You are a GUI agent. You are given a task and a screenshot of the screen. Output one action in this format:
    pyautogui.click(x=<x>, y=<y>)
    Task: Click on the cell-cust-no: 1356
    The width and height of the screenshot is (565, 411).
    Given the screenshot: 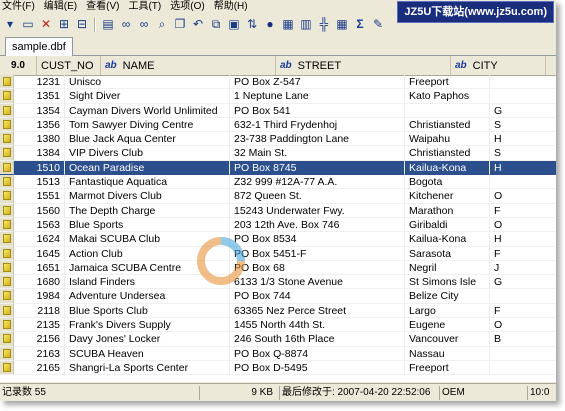 What is the action you would take?
    pyautogui.click(x=39, y=125)
    